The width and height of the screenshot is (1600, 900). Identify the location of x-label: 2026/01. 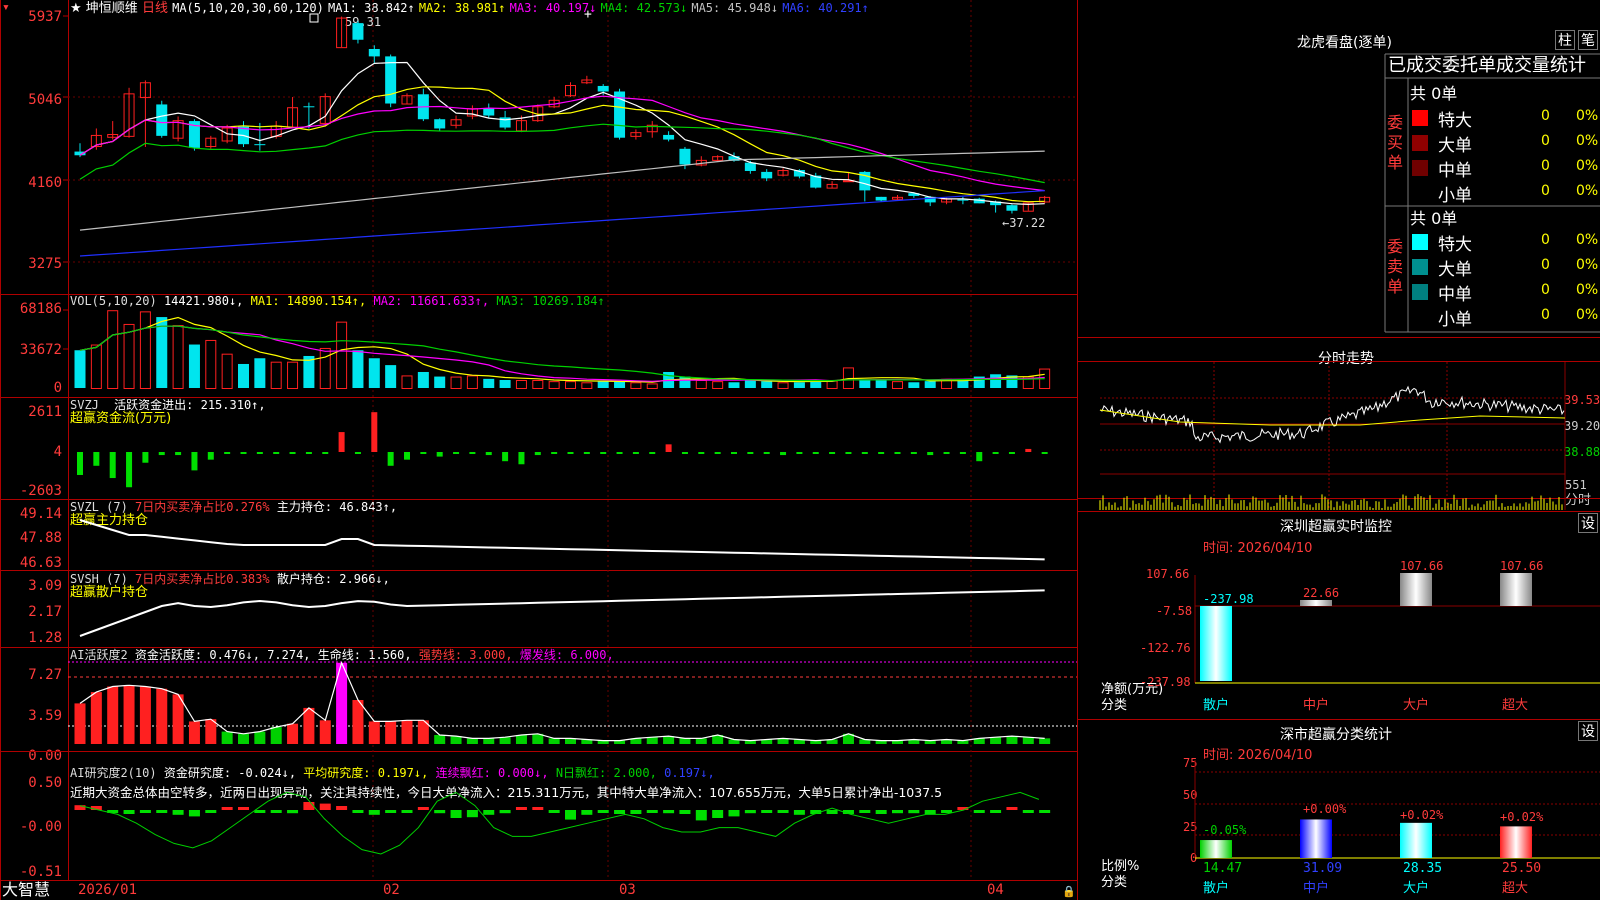
(108, 890).